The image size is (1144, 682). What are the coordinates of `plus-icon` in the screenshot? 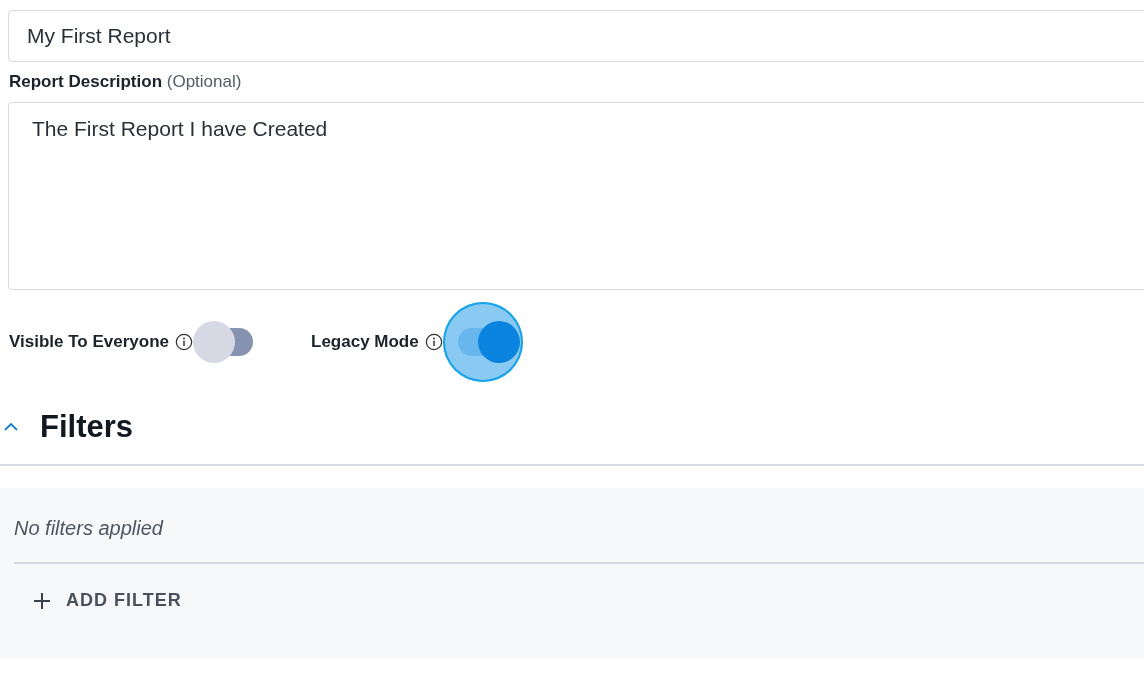 It's located at (42, 600).